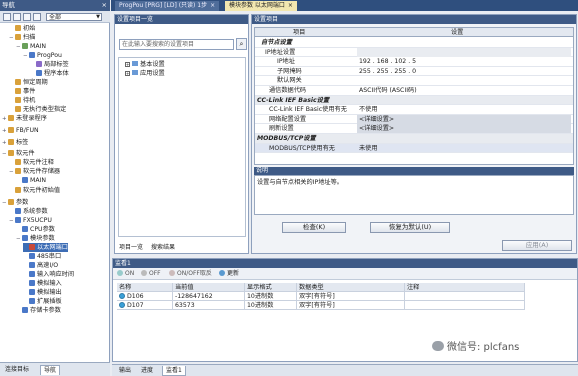 This screenshot has height=376, width=578. Describe the element at coordinates (40, 265) in the screenshot. I see `tree-node: 高速I/O` at that location.